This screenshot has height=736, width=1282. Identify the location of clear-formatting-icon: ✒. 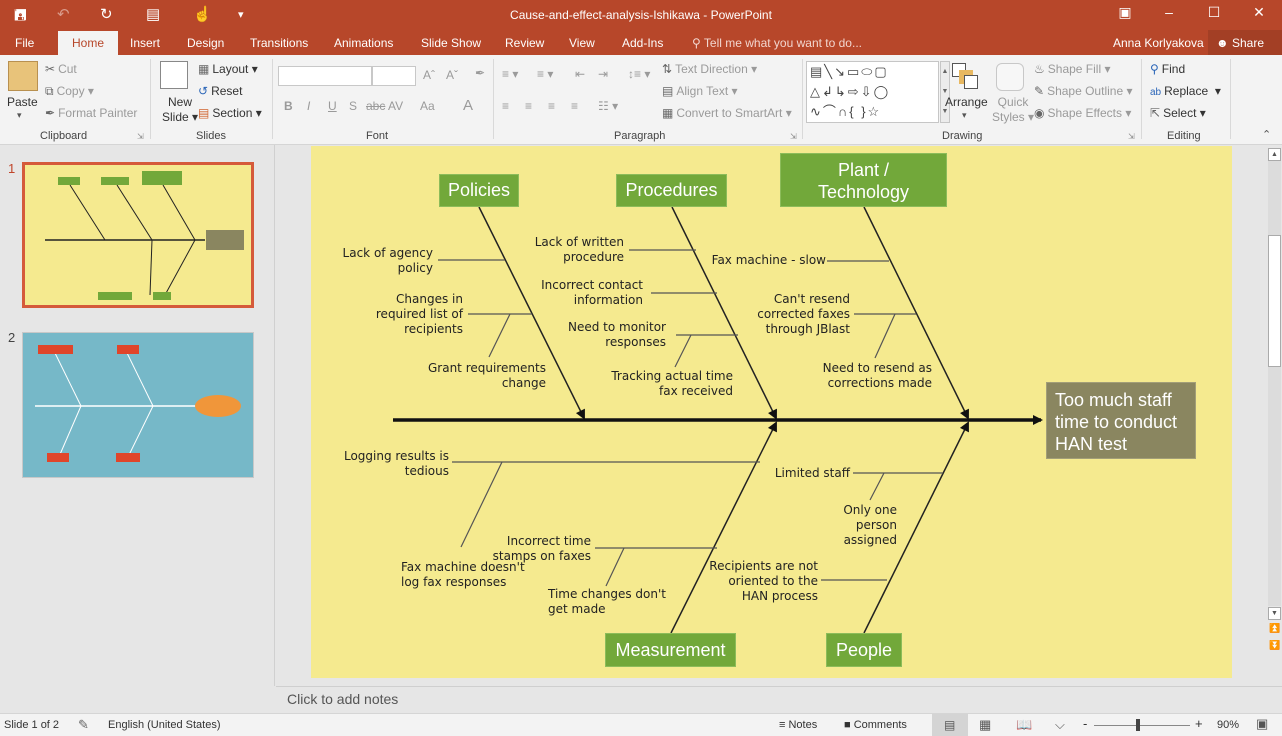
(480, 73).